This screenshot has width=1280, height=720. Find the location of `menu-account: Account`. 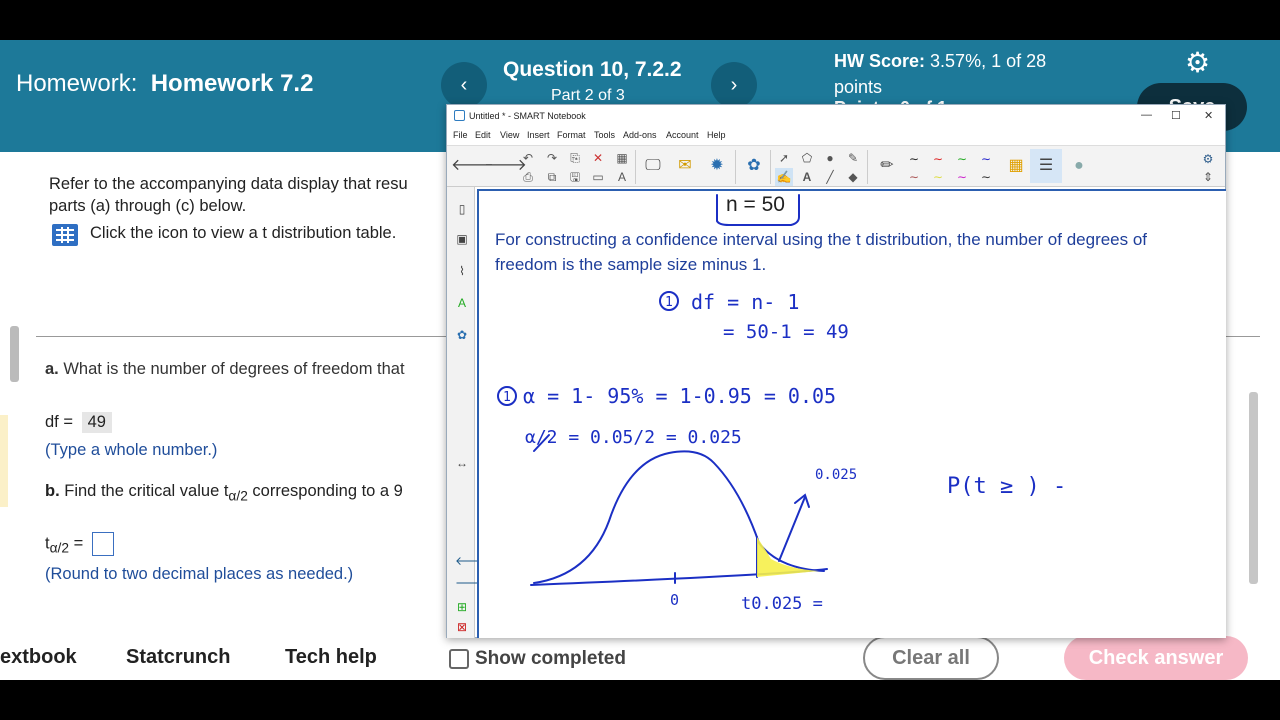

menu-account: Account is located at coordinates (682, 135).